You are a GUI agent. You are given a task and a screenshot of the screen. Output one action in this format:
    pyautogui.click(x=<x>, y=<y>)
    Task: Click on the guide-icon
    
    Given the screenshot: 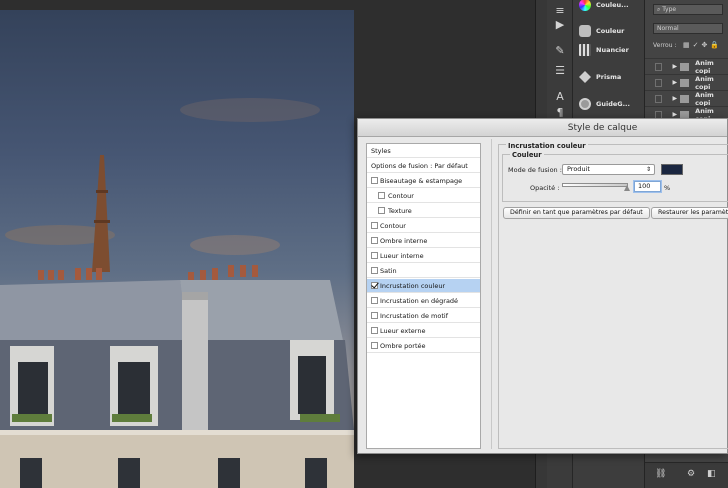 What is the action you would take?
    pyautogui.click(x=585, y=104)
    